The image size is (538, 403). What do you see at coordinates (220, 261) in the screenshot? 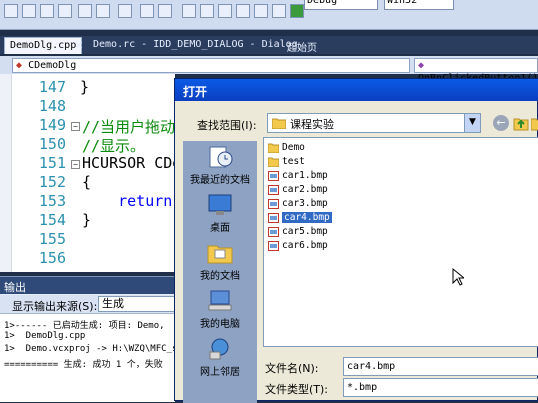
I see `place-my-documents: 我的文档` at bounding box center [220, 261].